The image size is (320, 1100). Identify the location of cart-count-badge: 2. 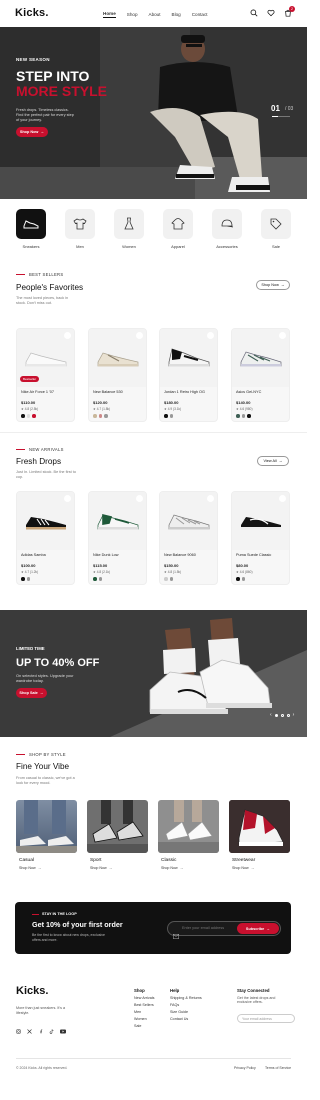
(292, 9).